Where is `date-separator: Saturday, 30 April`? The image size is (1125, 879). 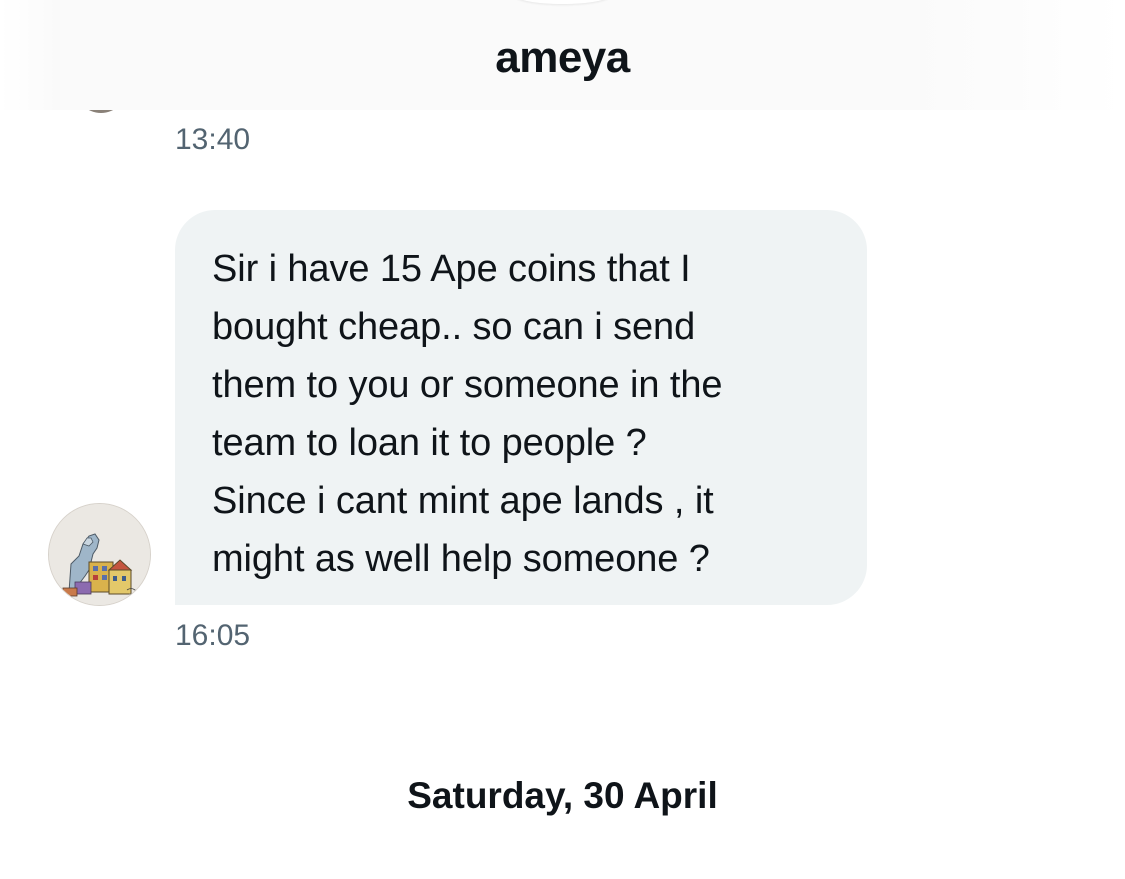 date-separator: Saturday, 30 April is located at coordinates (562, 795).